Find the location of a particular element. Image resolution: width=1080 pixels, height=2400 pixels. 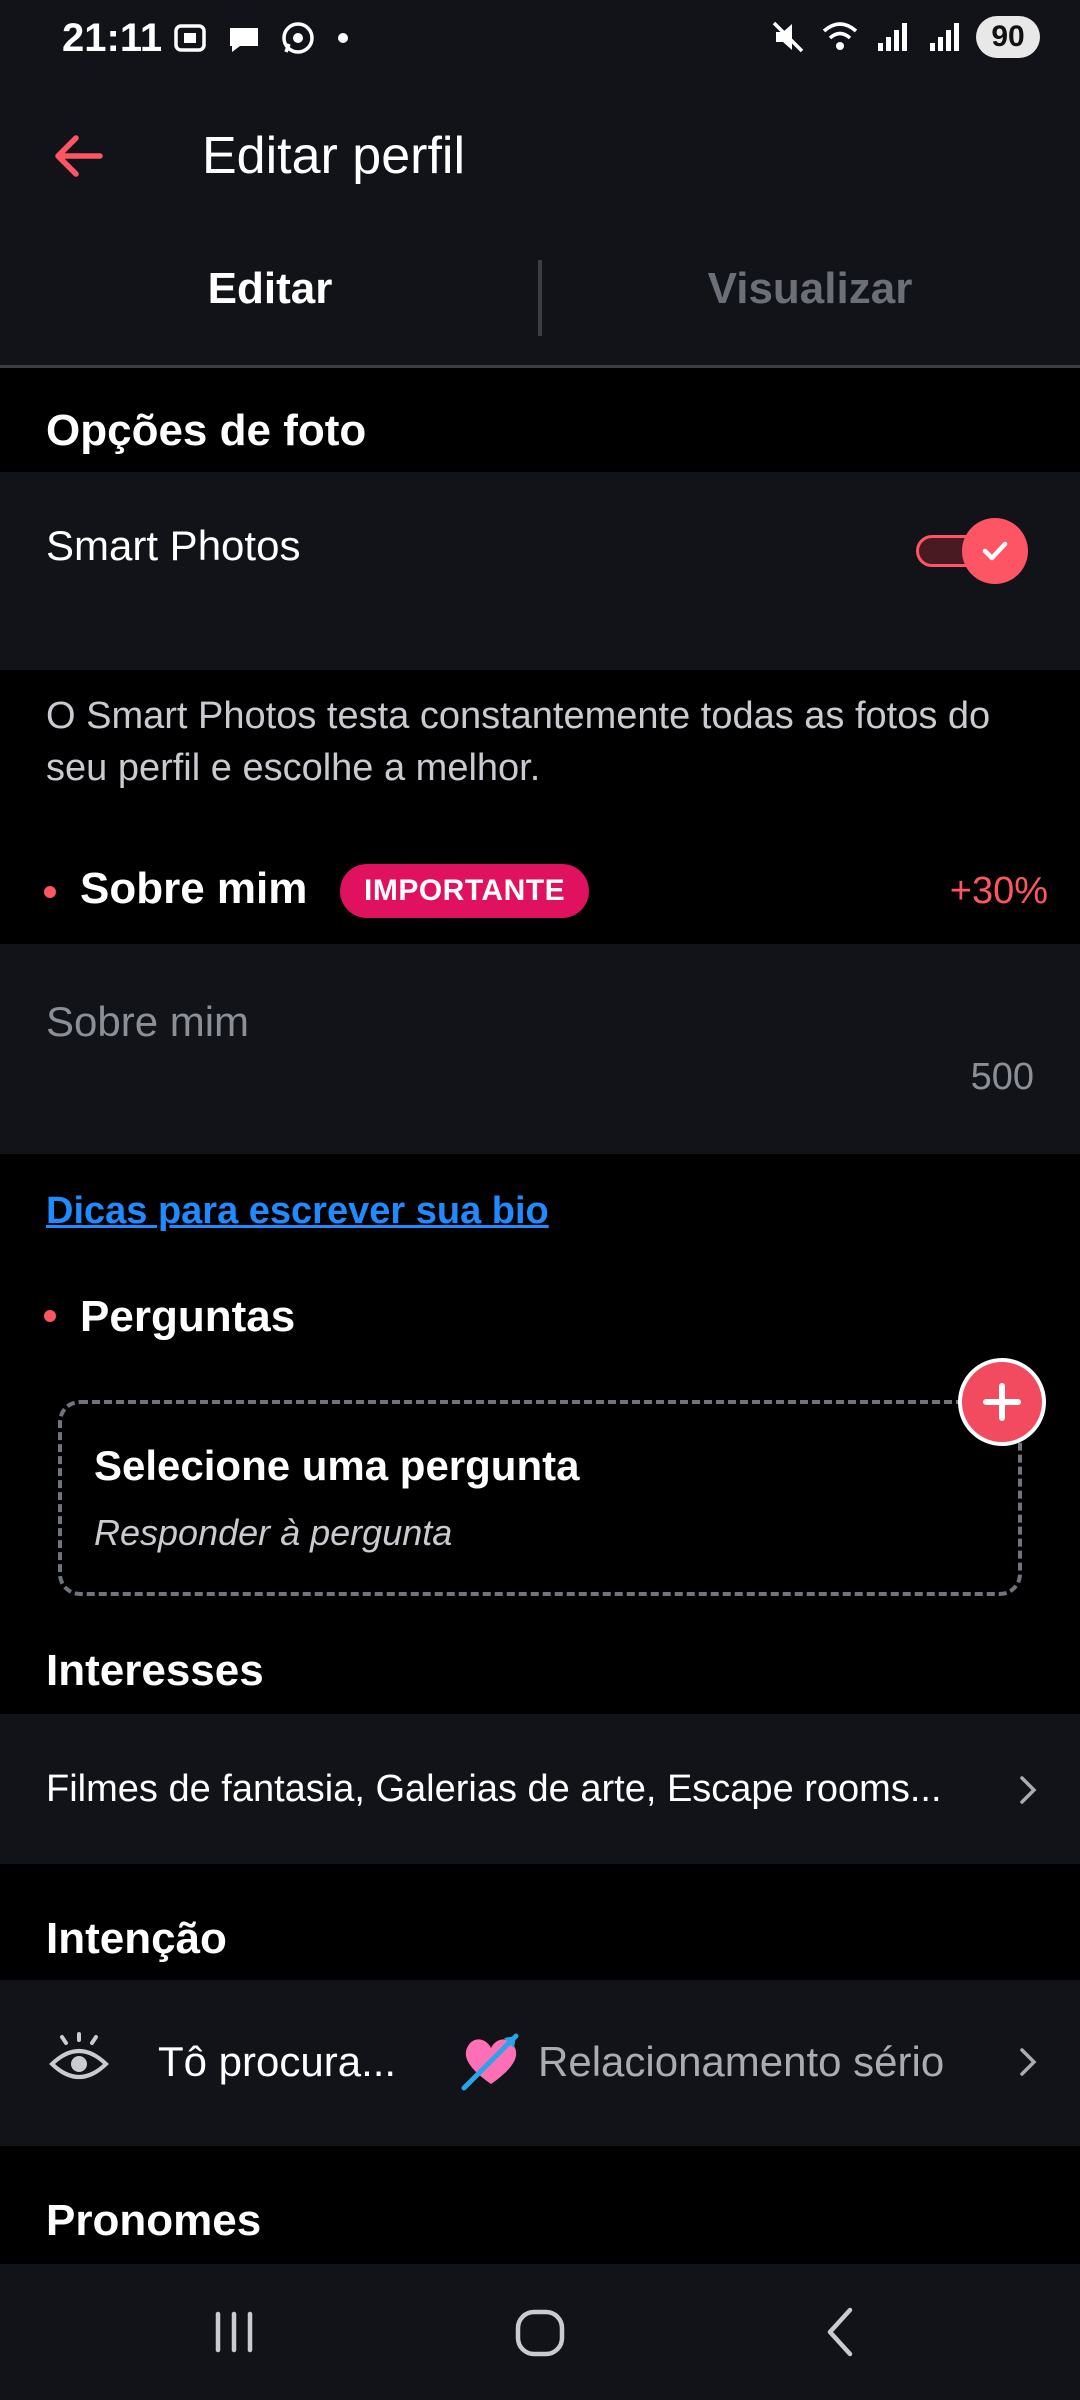

photo-options-title: Opções de foto is located at coordinates (206, 430).